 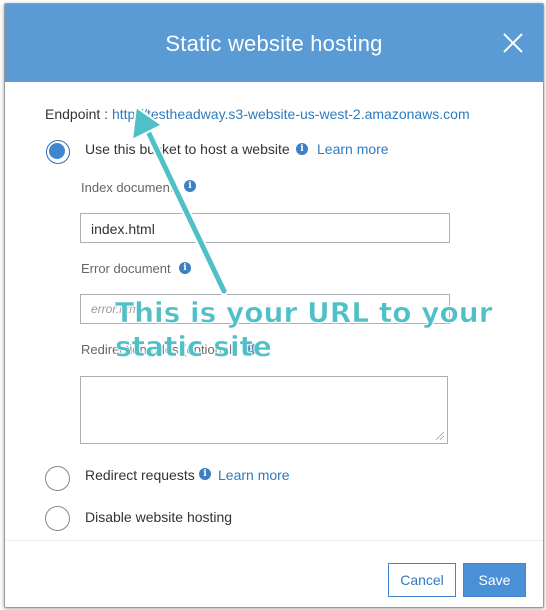 I want to click on annotation-line-2: static site, so click(x=194, y=347).